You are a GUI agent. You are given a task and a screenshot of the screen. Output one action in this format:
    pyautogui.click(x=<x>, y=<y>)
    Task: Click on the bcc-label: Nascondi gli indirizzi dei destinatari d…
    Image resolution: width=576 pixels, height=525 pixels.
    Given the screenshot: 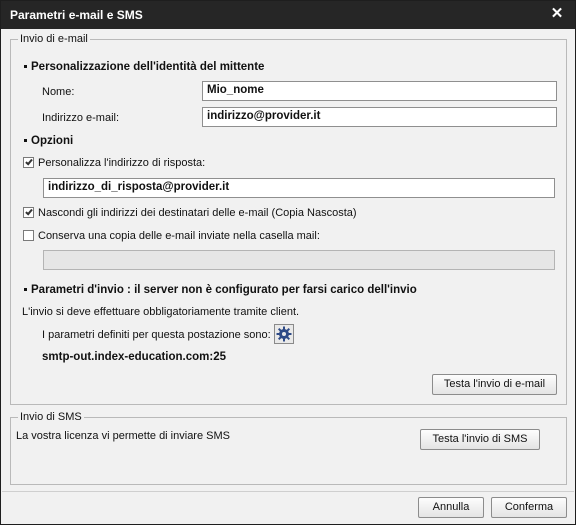 What is the action you would take?
    pyautogui.click(x=197, y=213)
    